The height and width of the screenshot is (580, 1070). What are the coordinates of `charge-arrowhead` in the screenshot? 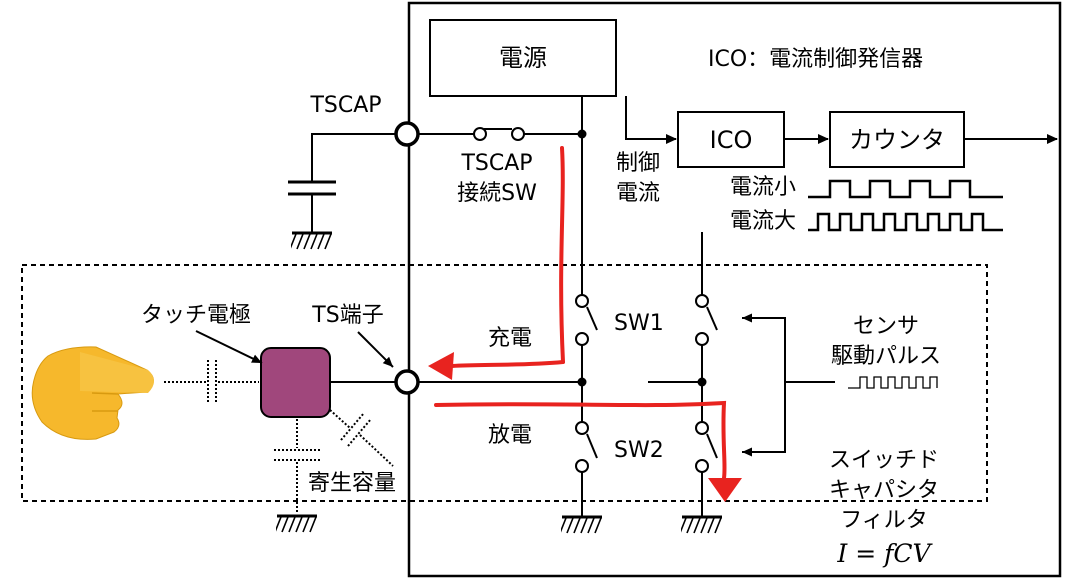 It's located at (441, 366).